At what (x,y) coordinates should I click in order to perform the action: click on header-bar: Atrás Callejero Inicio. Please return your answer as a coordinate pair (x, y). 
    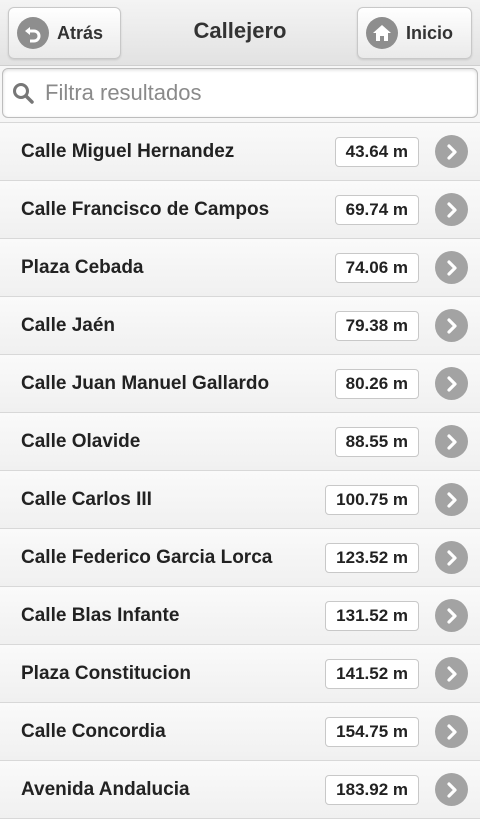
    Looking at the image, I should click on (240, 33).